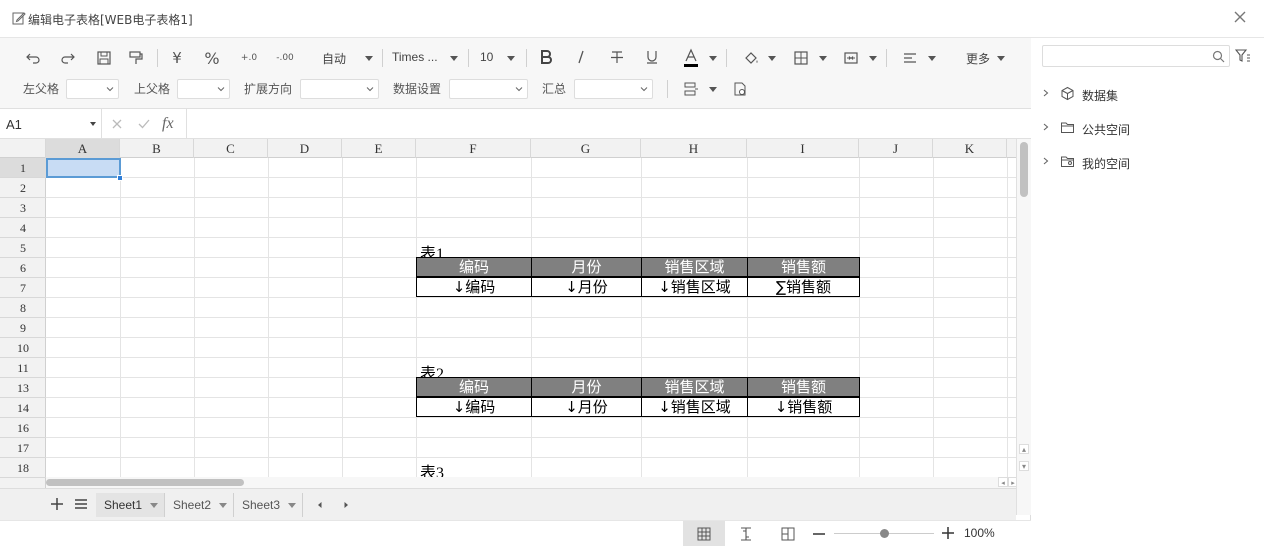 Image resolution: width=1264 pixels, height=546 pixels. I want to click on sheet-tab: Sheet3, so click(268, 505).